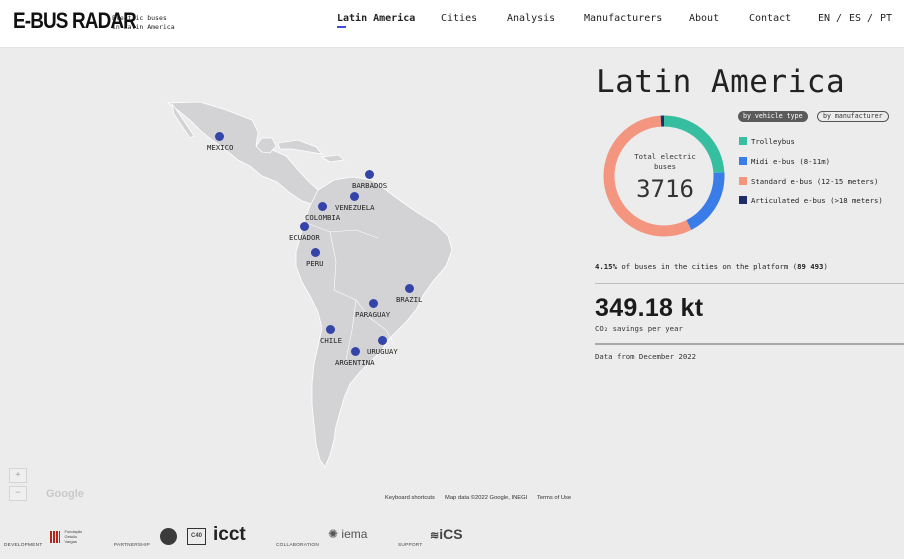 Image resolution: width=904 pixels, height=559 pixels. What do you see at coordinates (459, 18) in the screenshot?
I see `nav-cities: Cities` at bounding box center [459, 18].